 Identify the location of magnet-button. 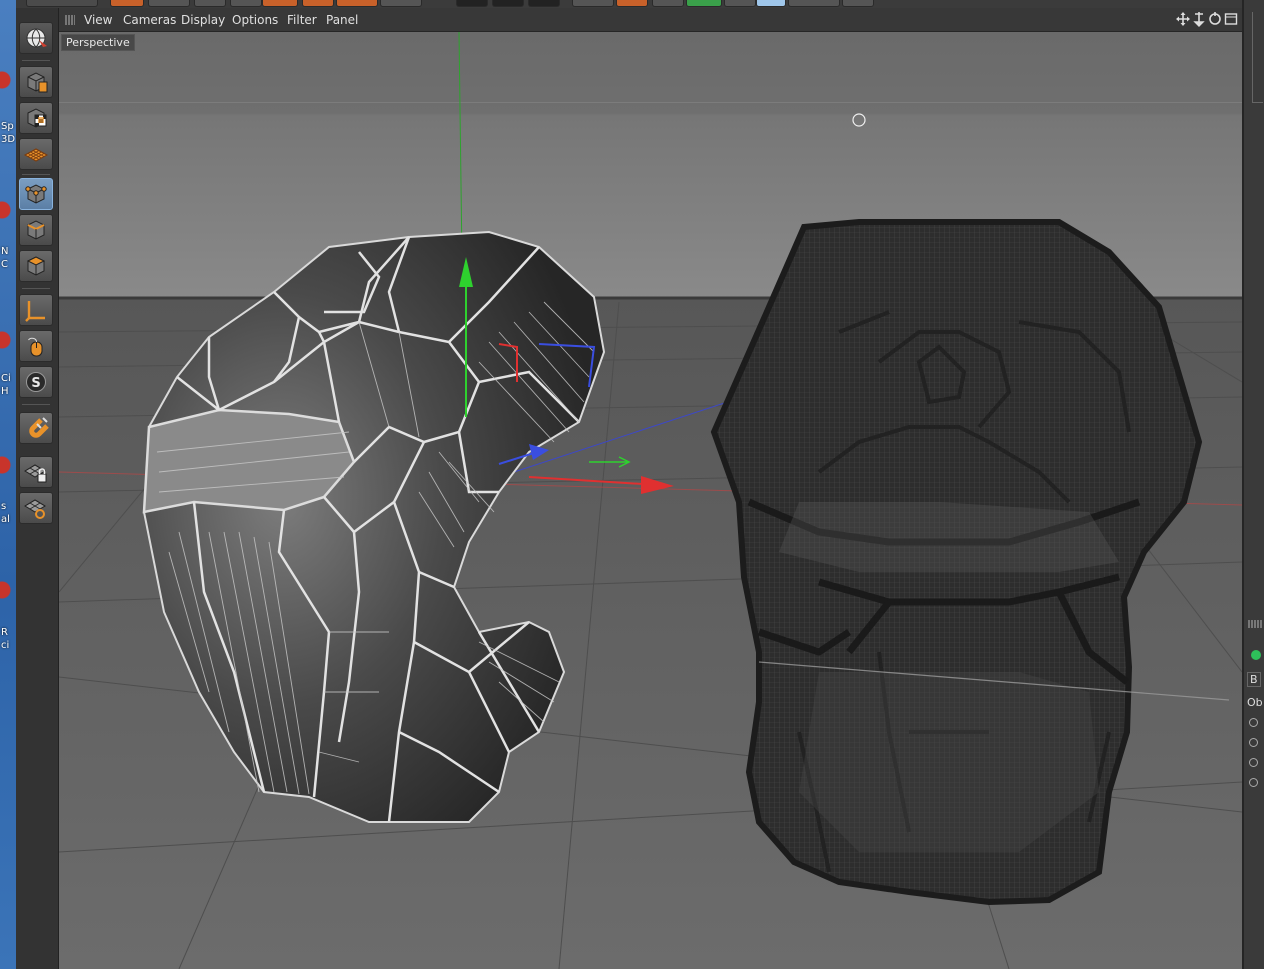
(36, 428).